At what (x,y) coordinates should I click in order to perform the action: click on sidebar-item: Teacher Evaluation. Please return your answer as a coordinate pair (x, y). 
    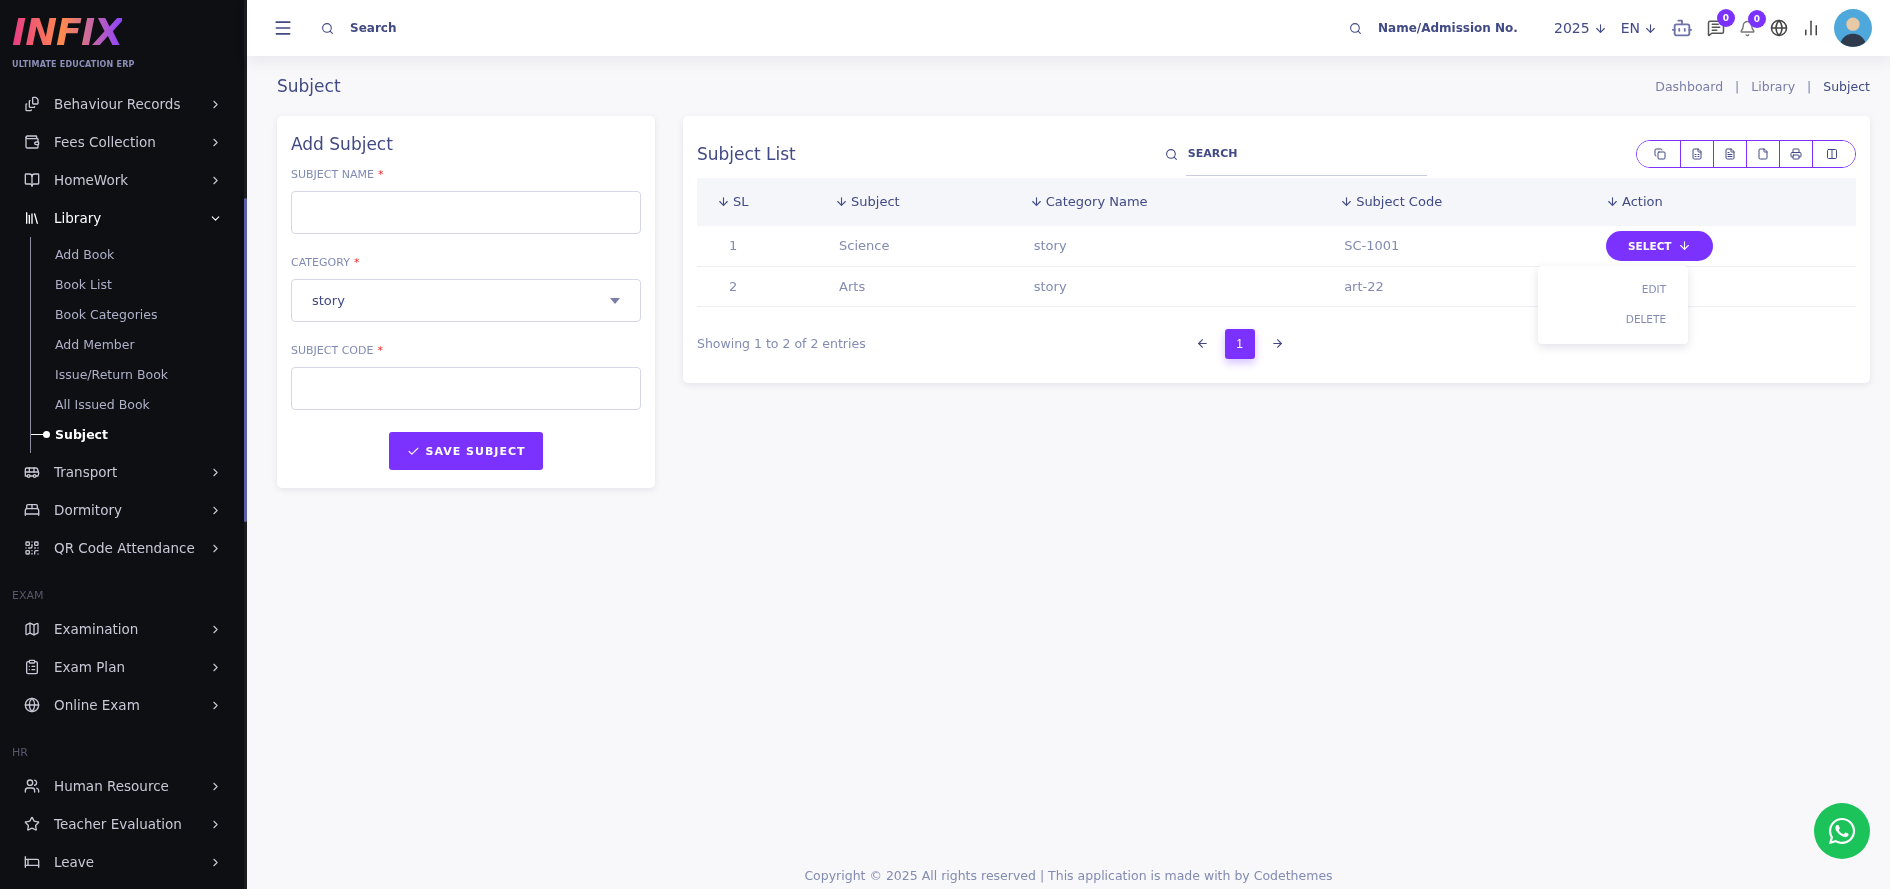
    Looking at the image, I should click on (122, 824).